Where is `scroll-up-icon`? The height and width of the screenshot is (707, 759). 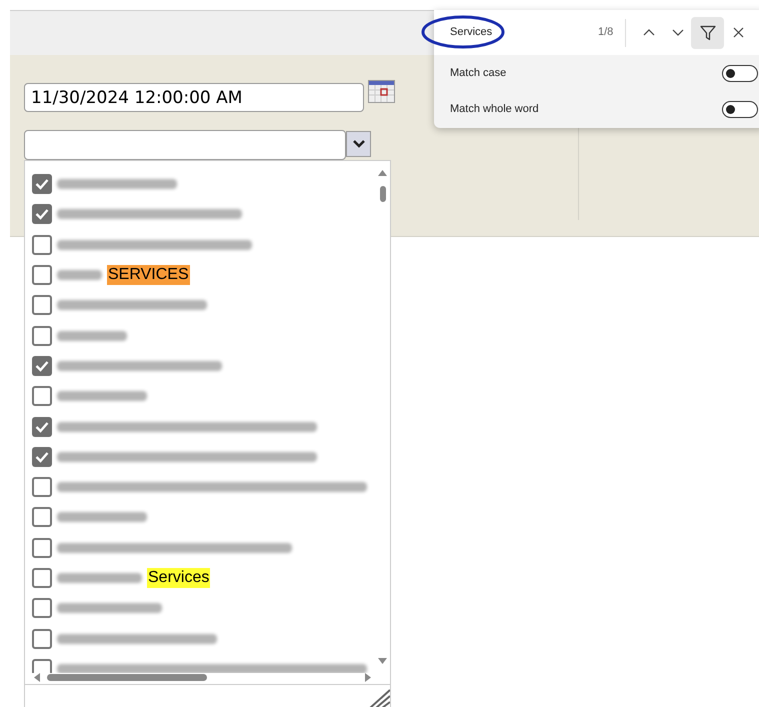
scroll-up-icon is located at coordinates (382, 173).